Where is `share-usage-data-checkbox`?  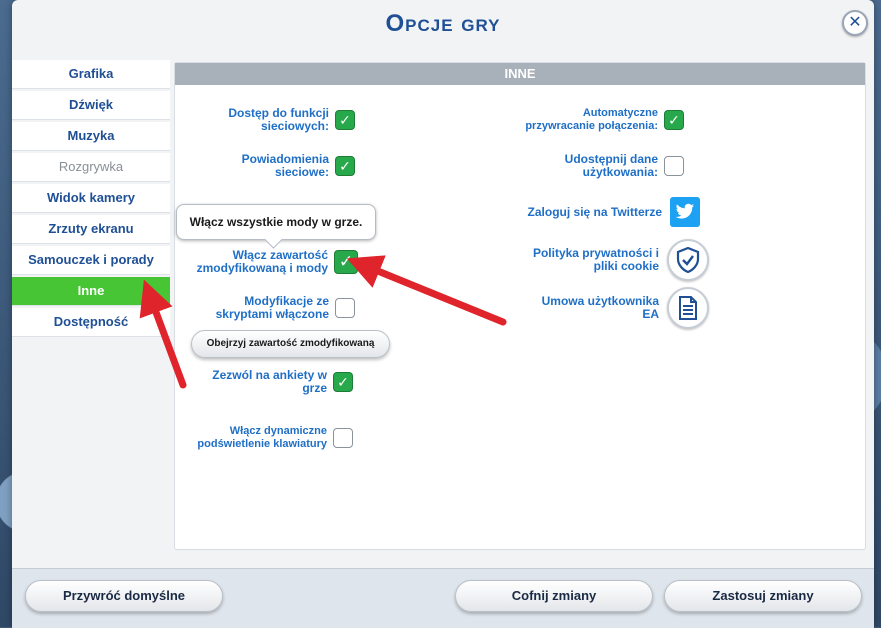
share-usage-data-checkbox is located at coordinates (674, 166).